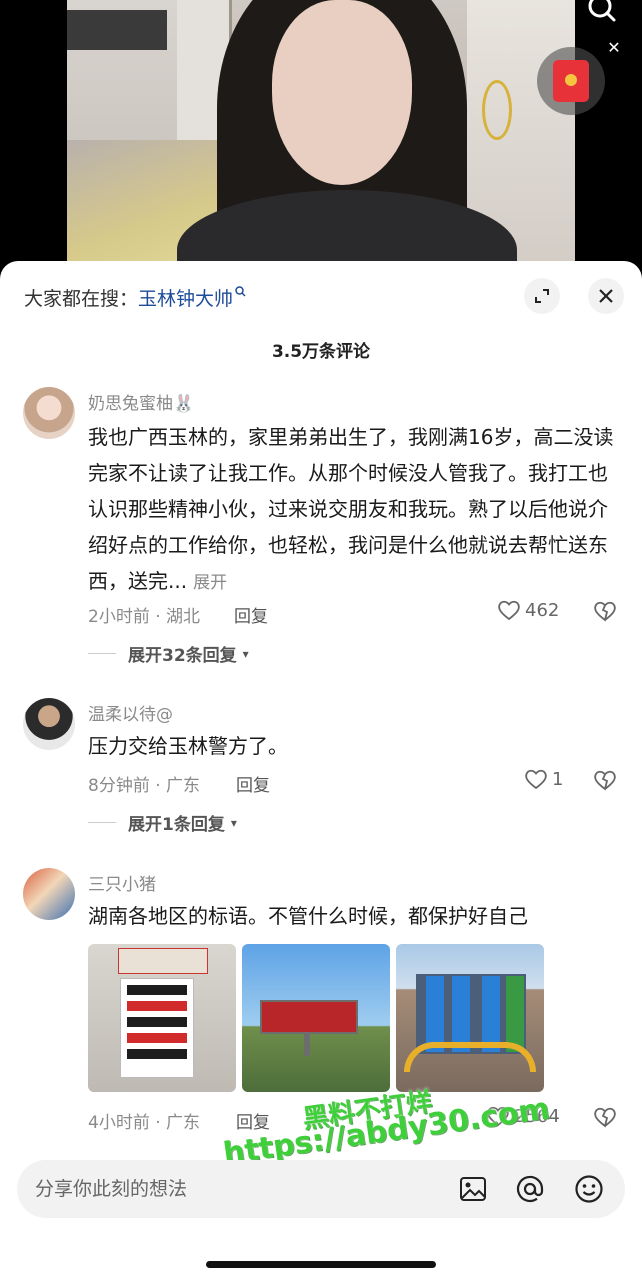 The image size is (642, 1280). What do you see at coordinates (182, 656) in the screenshot?
I see `expand-replies-label: 展开32条回复` at bounding box center [182, 656].